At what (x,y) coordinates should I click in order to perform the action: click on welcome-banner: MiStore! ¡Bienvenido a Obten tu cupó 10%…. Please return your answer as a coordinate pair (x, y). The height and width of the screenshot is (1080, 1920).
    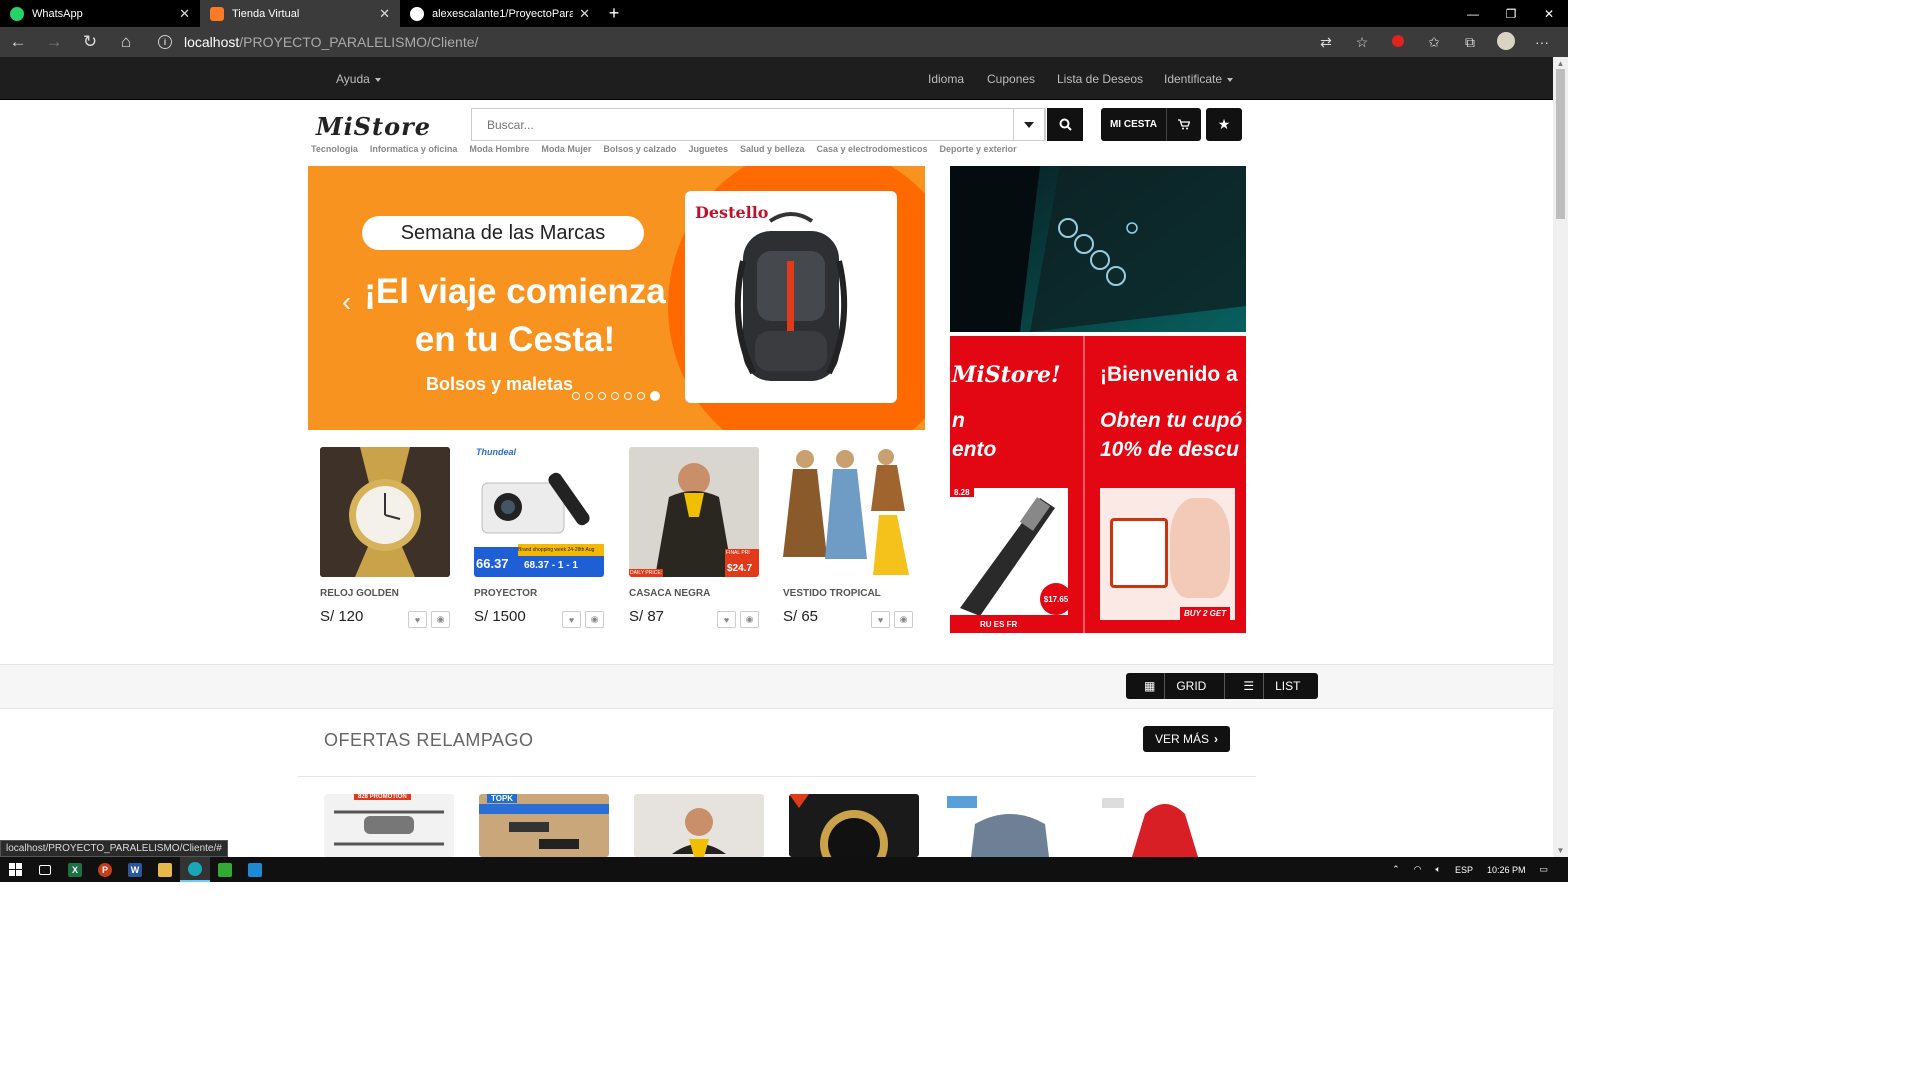
    Looking at the image, I should click on (1098, 484).